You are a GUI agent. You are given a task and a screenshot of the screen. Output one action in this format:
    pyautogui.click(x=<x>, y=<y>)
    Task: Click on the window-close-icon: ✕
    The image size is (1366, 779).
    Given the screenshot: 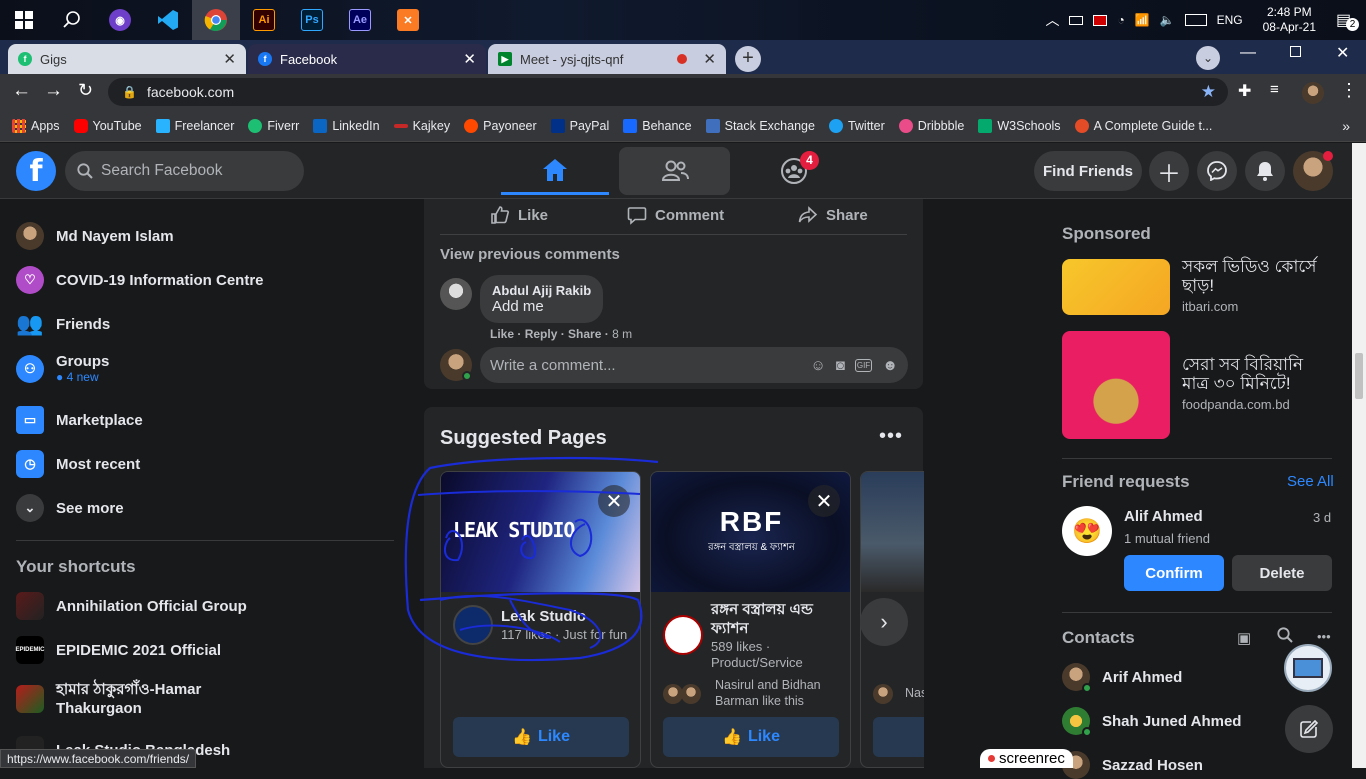 What is the action you would take?
    pyautogui.click(x=1342, y=53)
    